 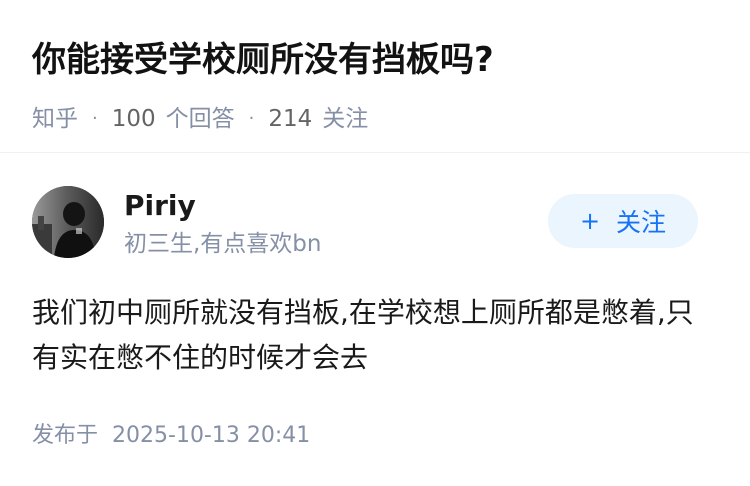 I want to click on answers-label: 个回答, so click(x=200, y=119).